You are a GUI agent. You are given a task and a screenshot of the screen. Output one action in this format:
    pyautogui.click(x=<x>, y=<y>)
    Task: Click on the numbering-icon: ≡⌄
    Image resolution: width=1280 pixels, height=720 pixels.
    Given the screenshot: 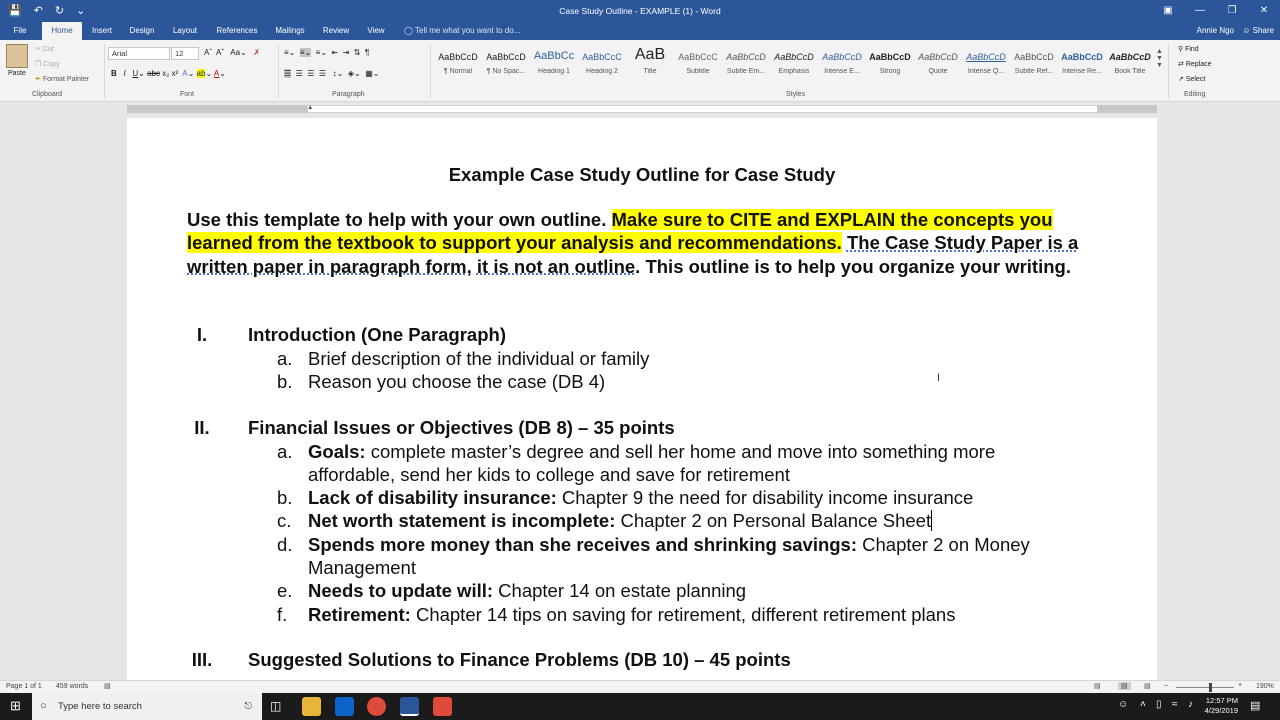 What is the action you would take?
    pyautogui.click(x=305, y=52)
    